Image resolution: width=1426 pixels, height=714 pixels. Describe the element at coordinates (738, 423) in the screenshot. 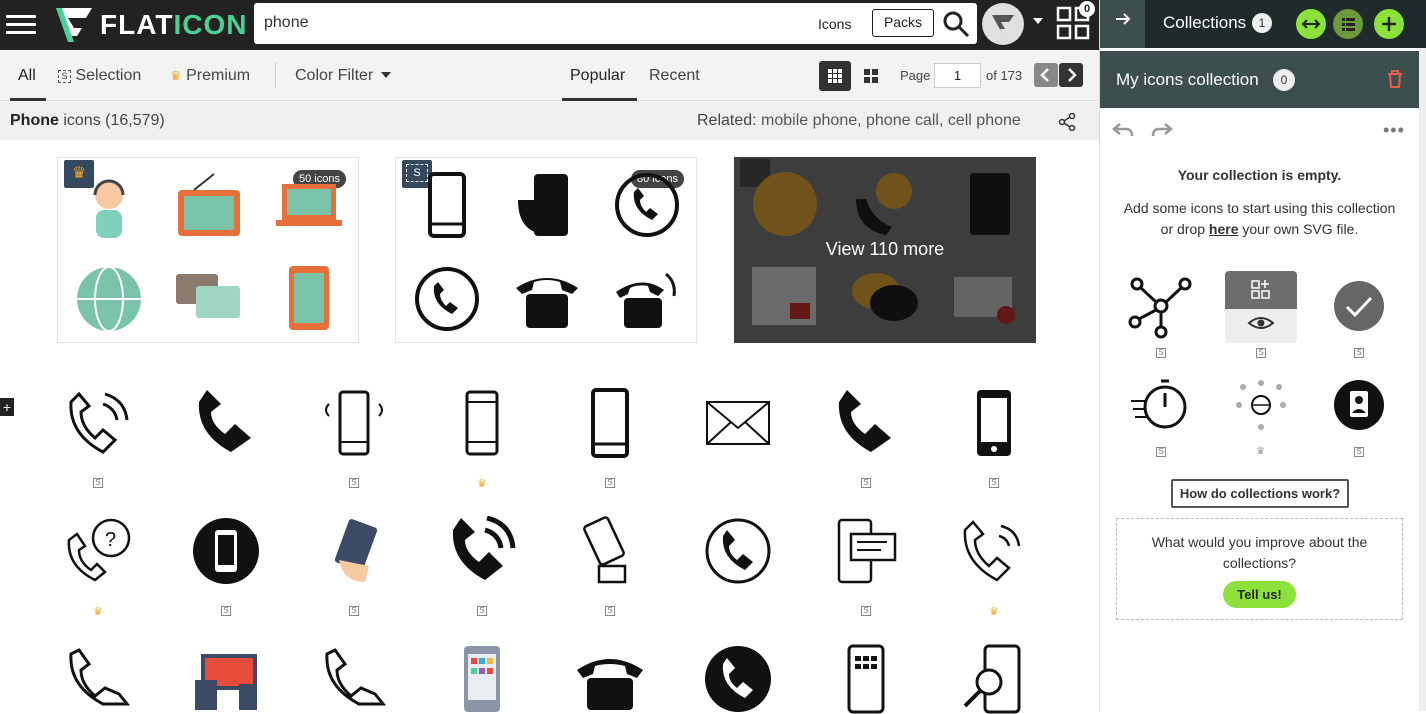

I see `envelope-icon` at that location.